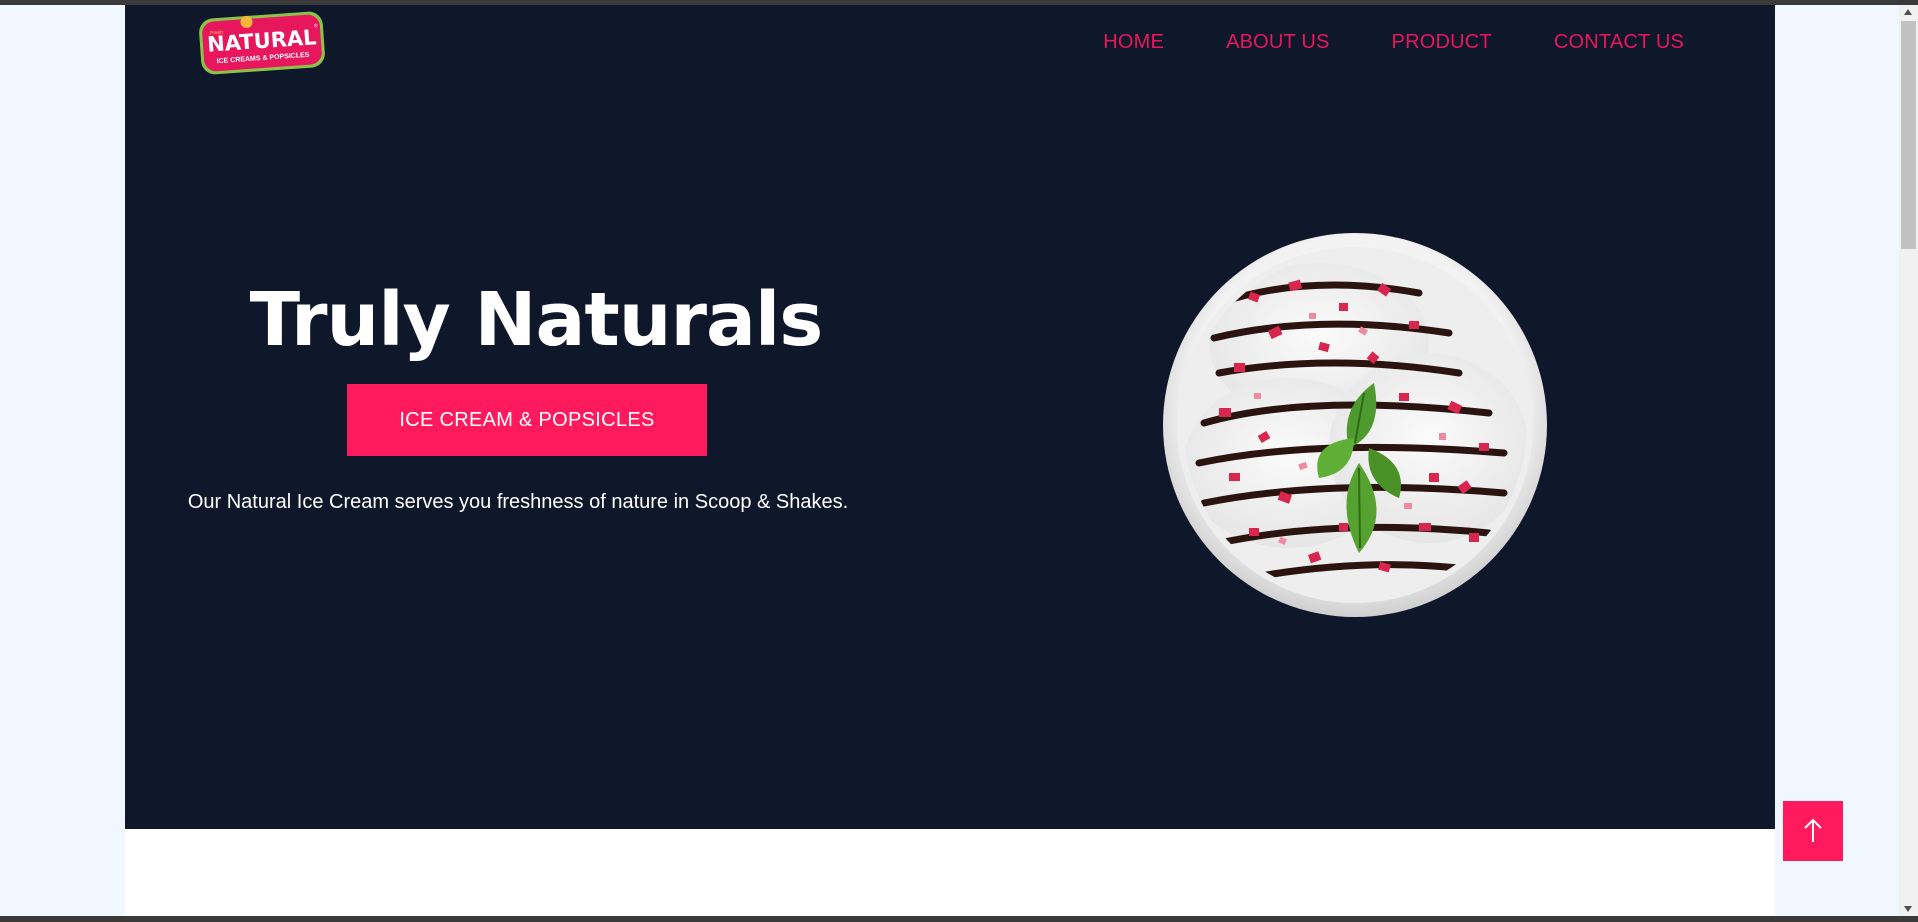  What do you see at coordinates (1908, 460) in the screenshot?
I see `page-scrollbar` at bounding box center [1908, 460].